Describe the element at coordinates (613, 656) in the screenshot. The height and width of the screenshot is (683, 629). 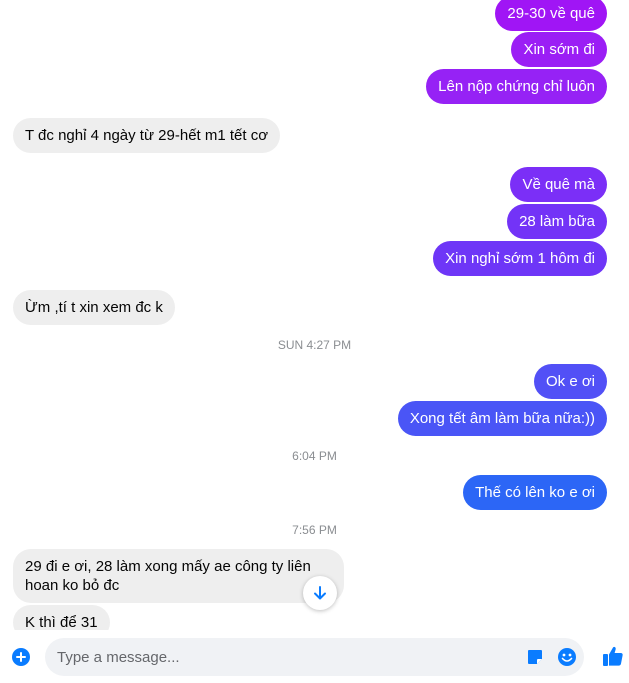
I see `thumbs-up-icon` at that location.